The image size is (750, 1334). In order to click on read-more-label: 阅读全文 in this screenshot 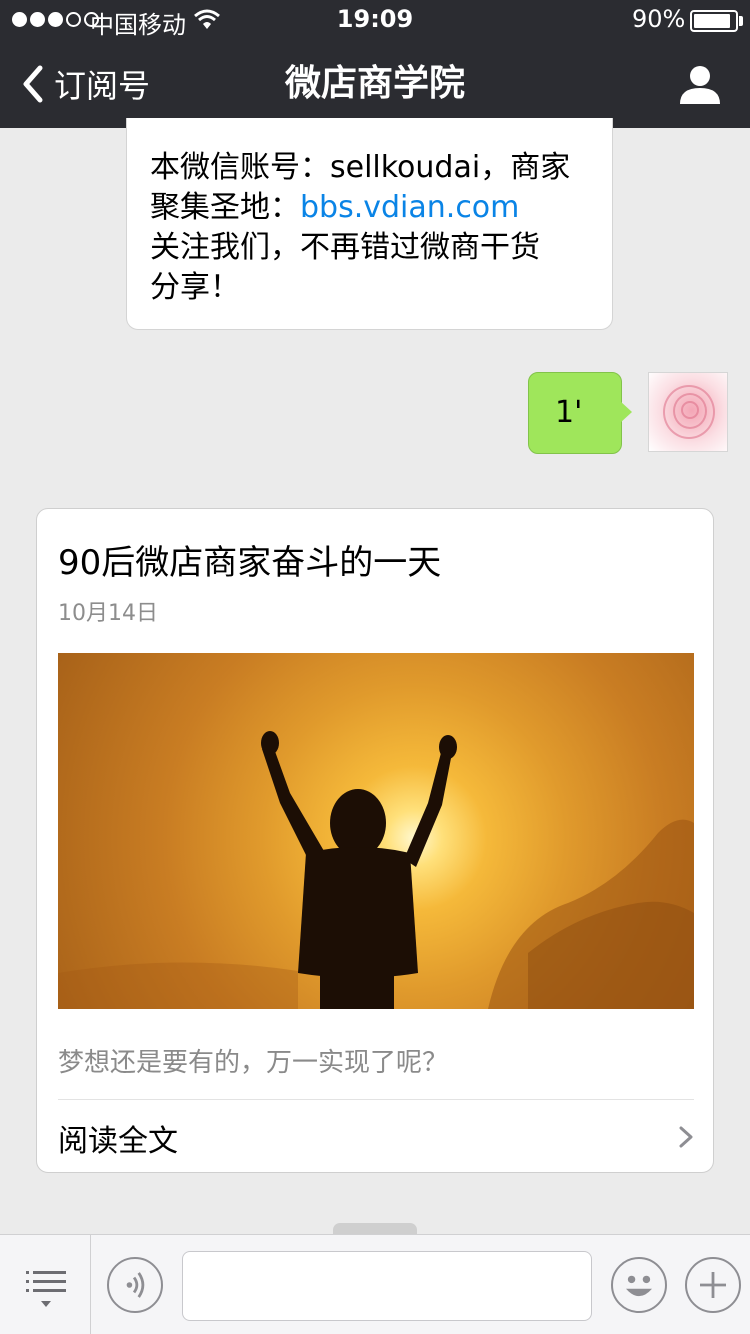, I will do `click(118, 1141)`.